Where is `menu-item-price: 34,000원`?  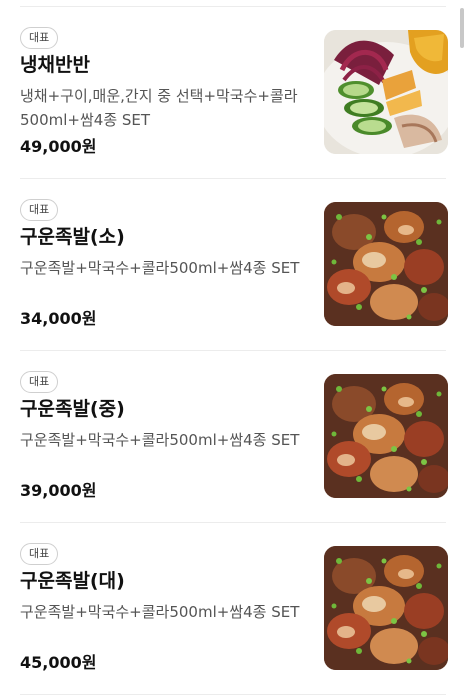 menu-item-price: 34,000원 is located at coordinates (58, 318).